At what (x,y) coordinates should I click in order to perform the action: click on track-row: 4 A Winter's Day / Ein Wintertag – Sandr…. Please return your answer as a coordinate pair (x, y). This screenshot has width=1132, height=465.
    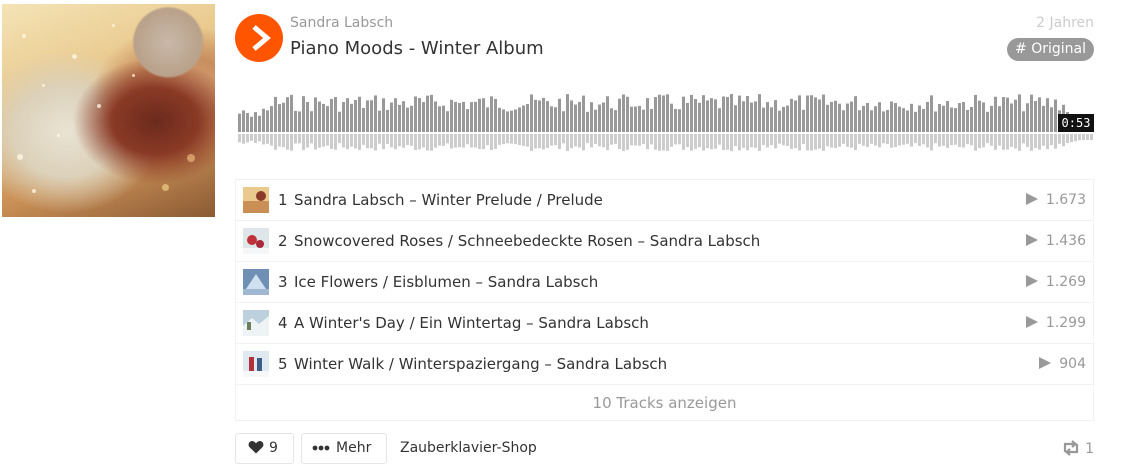
    Looking at the image, I should click on (664, 323).